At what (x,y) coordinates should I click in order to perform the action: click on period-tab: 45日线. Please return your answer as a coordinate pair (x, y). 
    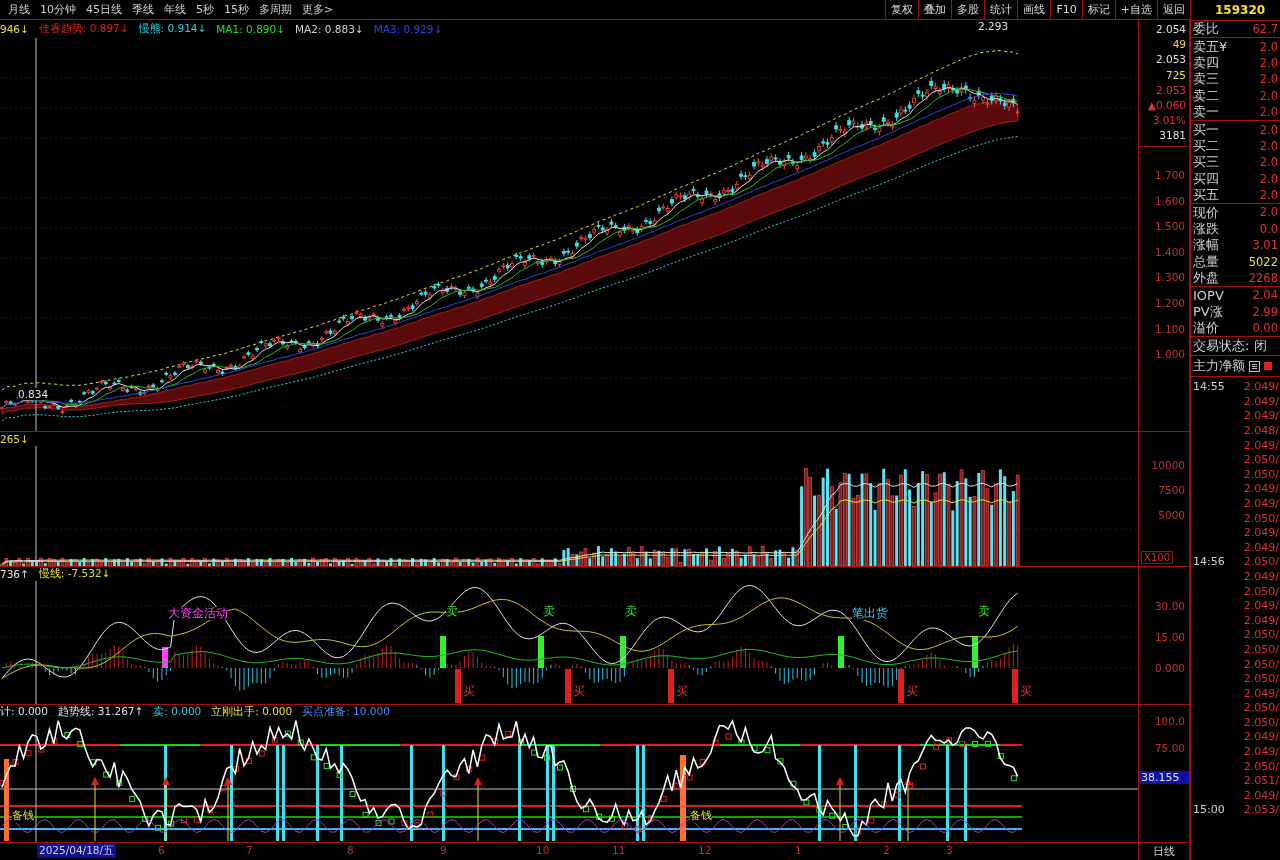
    Looking at the image, I should click on (104, 9).